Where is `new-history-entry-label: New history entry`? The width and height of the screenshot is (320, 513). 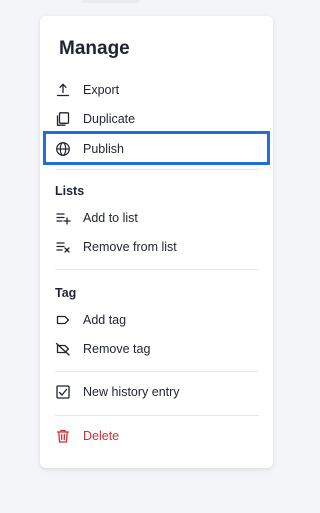
new-history-entry-label: New history entry is located at coordinates (131, 392).